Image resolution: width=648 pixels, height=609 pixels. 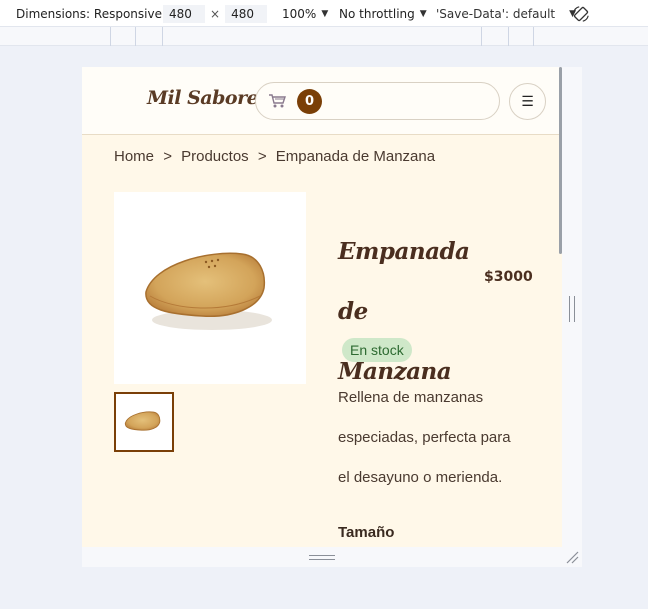 What do you see at coordinates (408, 312) in the screenshot?
I see `product-title: Empanada de Manzana` at bounding box center [408, 312].